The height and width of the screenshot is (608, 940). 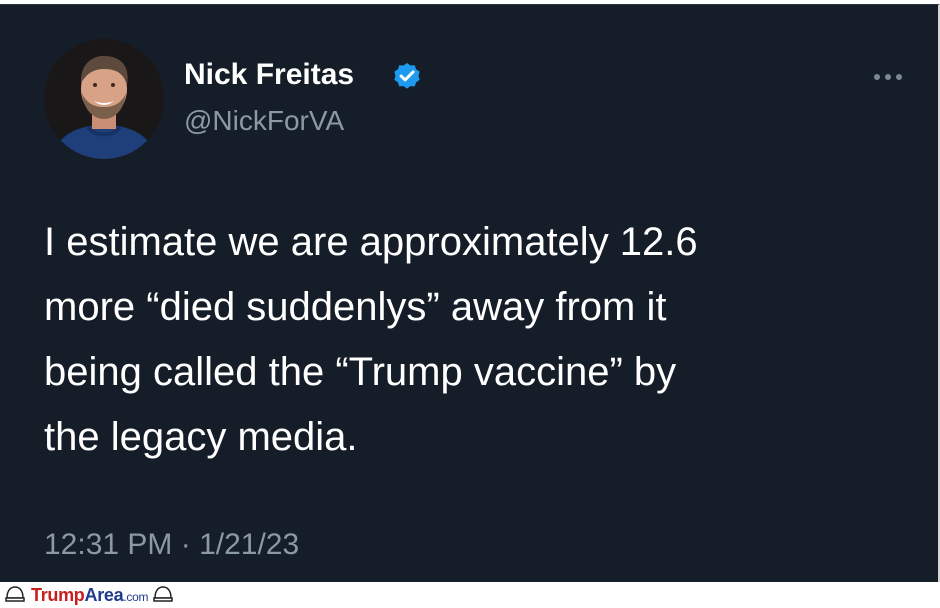 I want to click on tweet-text-line: the legacy media., so click(x=201, y=437).